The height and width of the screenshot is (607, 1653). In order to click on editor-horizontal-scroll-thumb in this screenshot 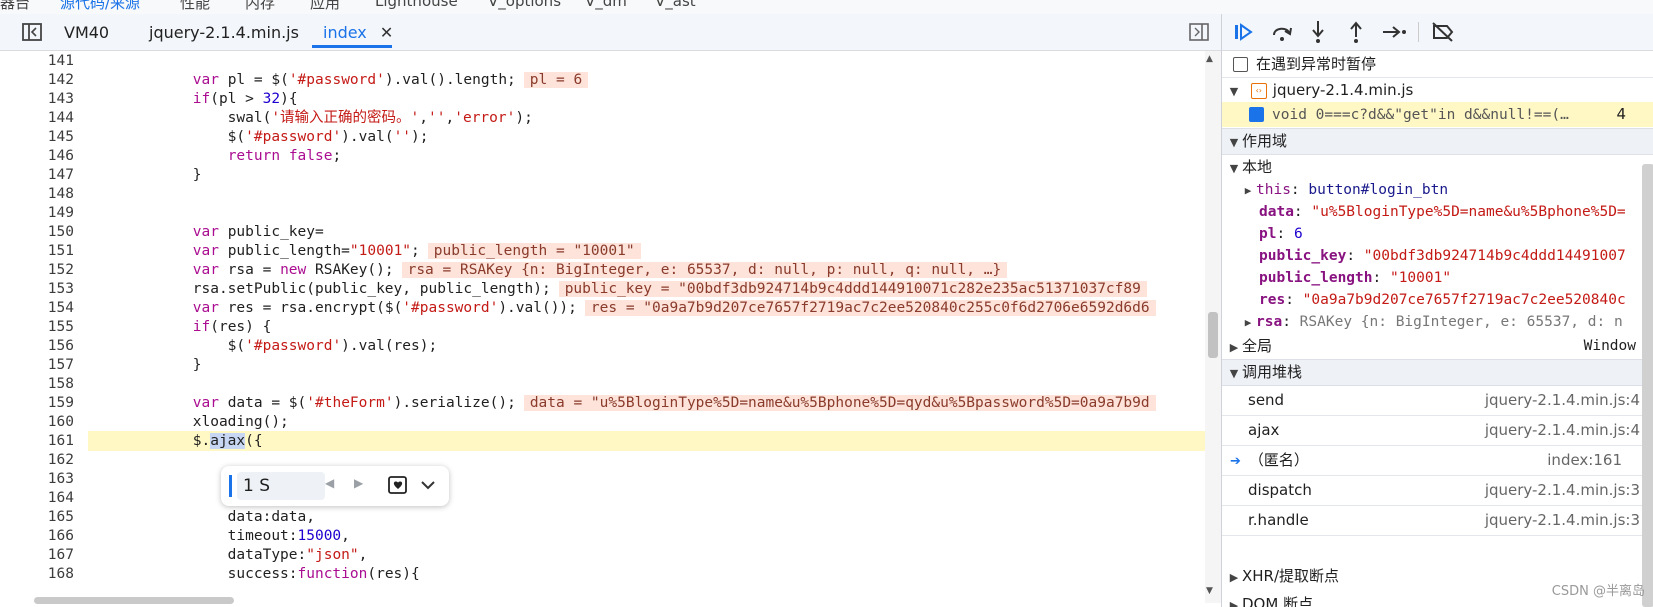, I will do `click(134, 600)`.